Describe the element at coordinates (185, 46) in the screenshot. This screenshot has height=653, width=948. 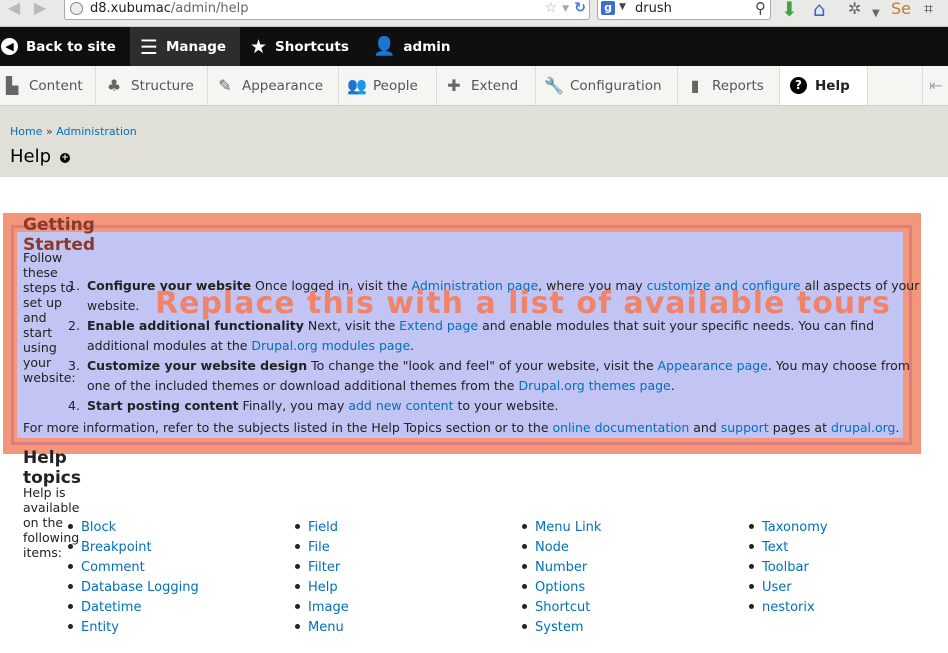
I see `manage-tab: ☰ Manage` at that location.